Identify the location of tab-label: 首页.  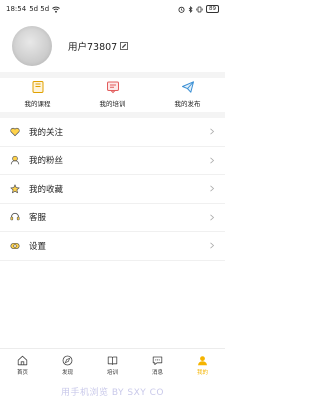
(22, 373).